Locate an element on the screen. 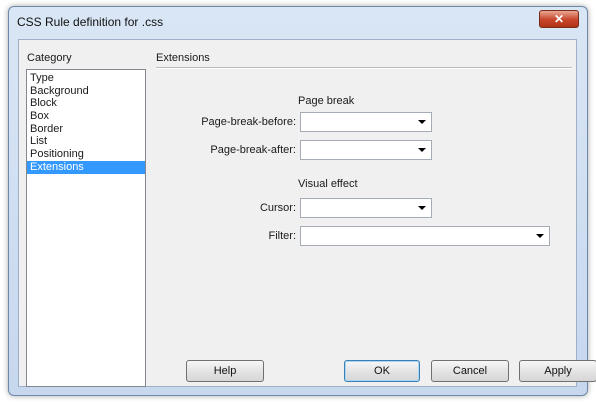  window-title: CSS Rule definition for .css is located at coordinates (90, 22).